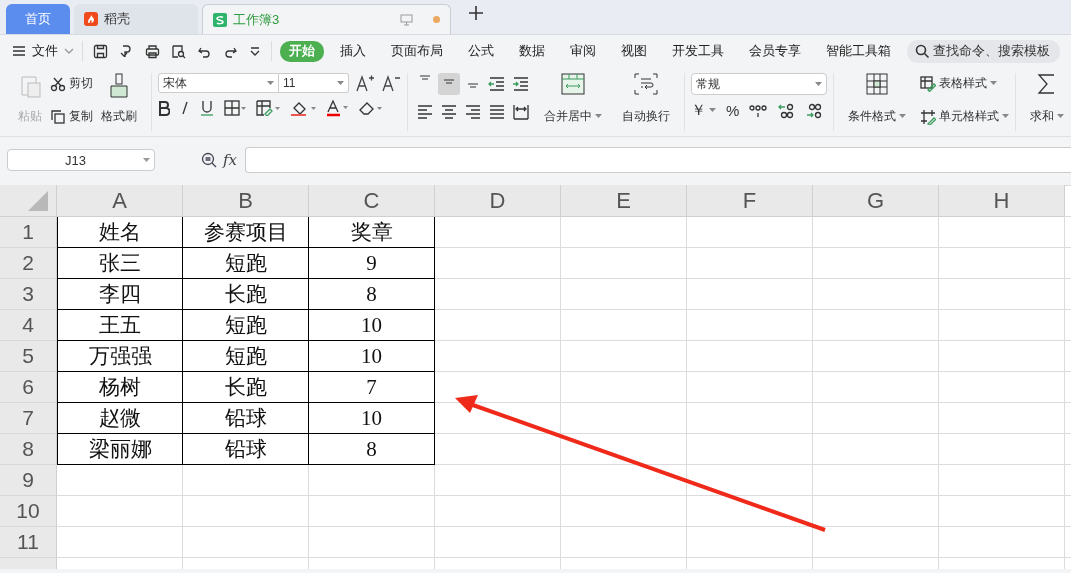 The image size is (1071, 573). Describe the element at coordinates (928, 116) in the screenshot. I see `cell-style-icon` at that location.